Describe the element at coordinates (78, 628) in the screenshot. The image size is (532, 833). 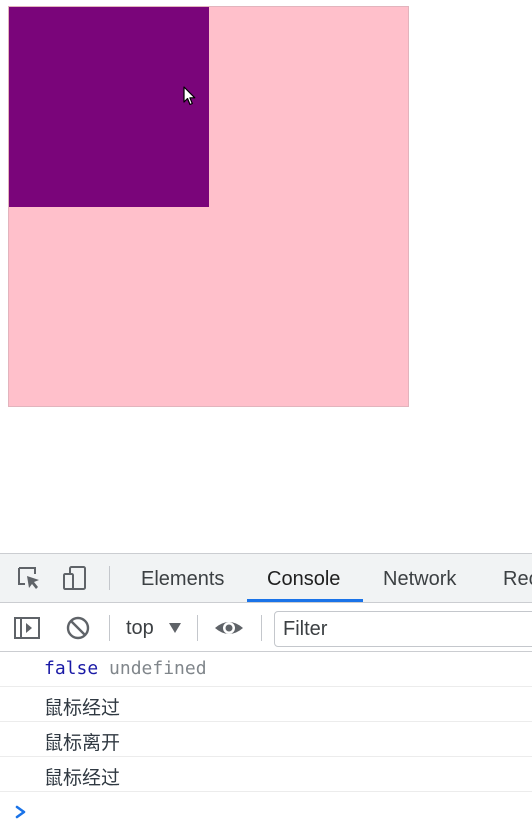
I see `clear-console-icon` at that location.